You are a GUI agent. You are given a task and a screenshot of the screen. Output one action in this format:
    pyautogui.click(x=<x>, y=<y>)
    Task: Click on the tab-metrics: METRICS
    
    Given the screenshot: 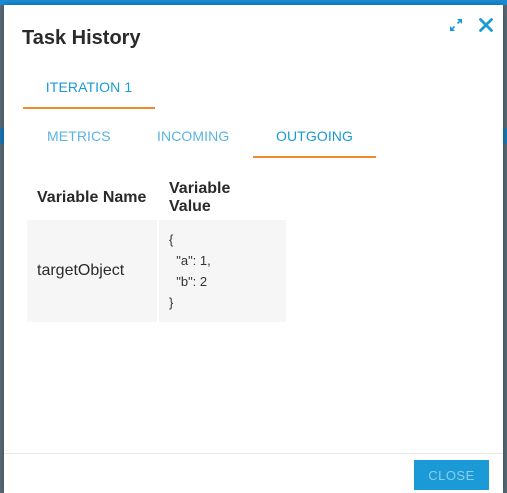 What is the action you would take?
    pyautogui.click(x=79, y=136)
    